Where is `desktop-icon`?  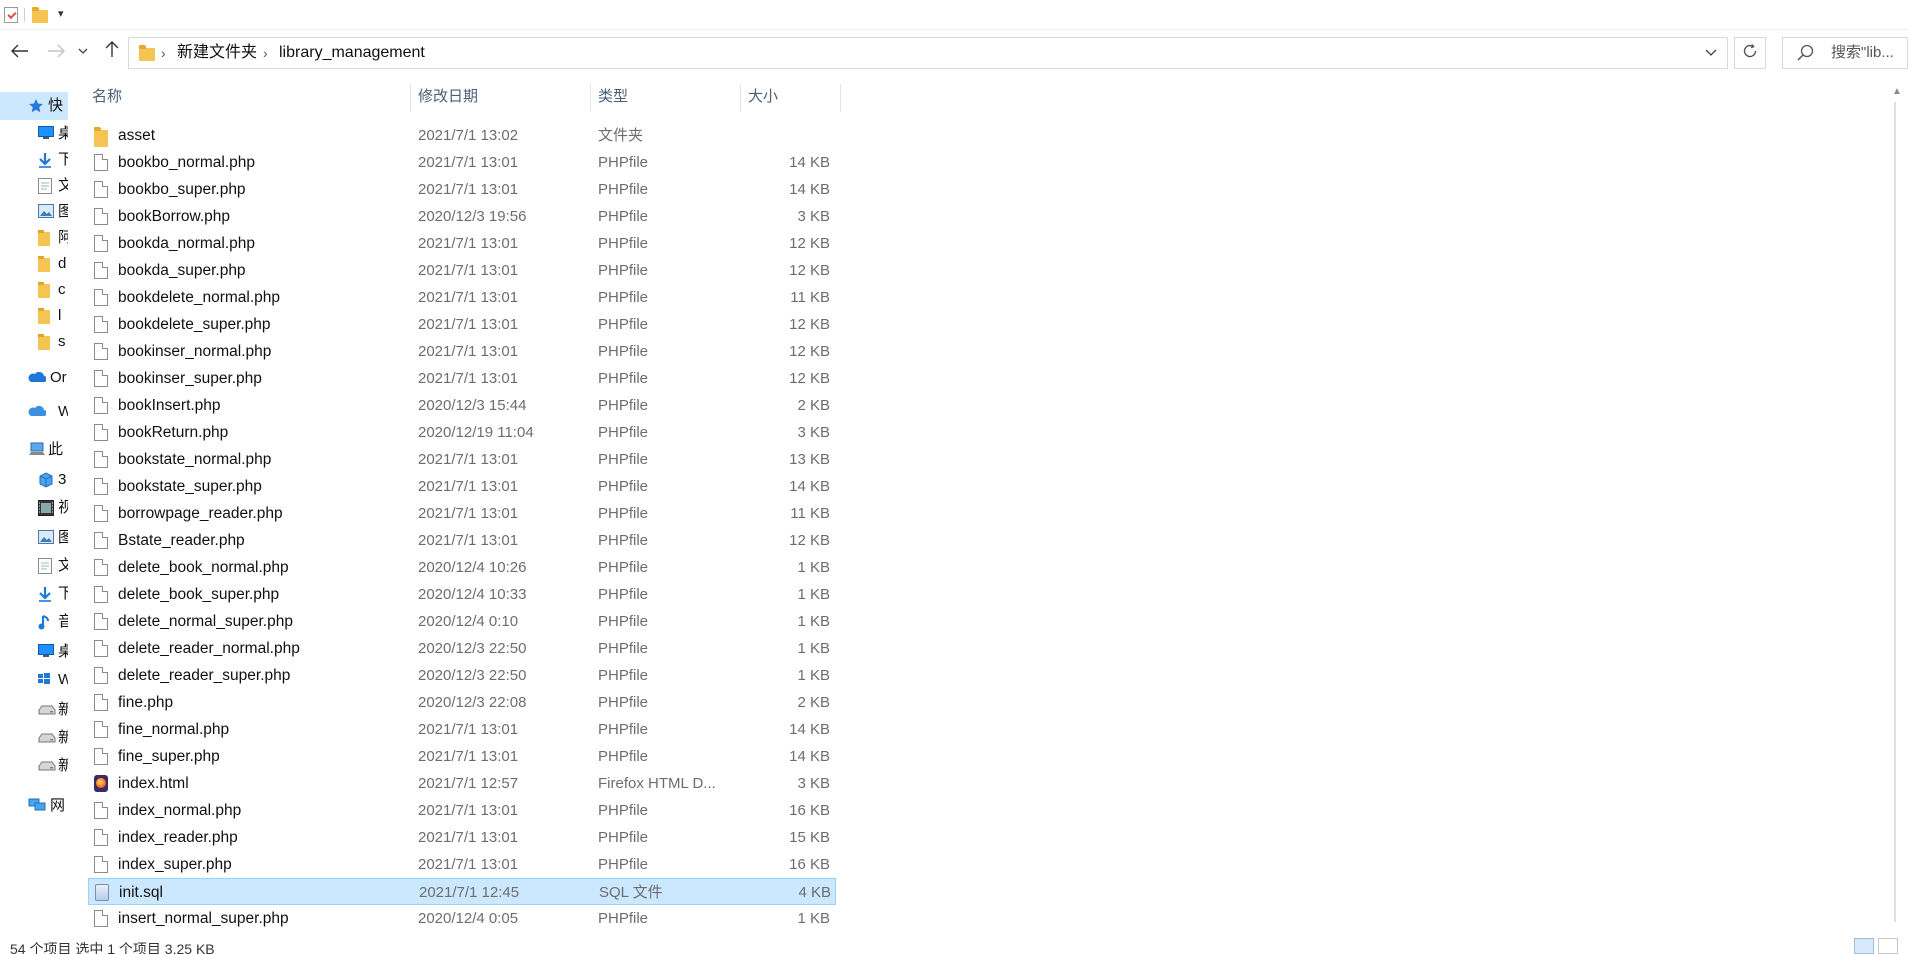 desktop-icon is located at coordinates (46, 653).